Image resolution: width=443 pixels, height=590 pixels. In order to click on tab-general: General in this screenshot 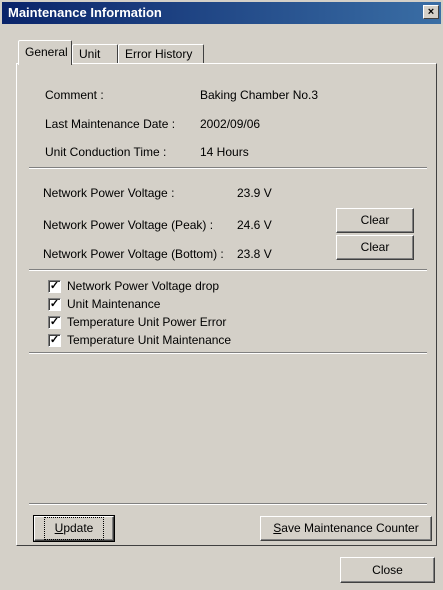, I will do `click(45, 52)`.